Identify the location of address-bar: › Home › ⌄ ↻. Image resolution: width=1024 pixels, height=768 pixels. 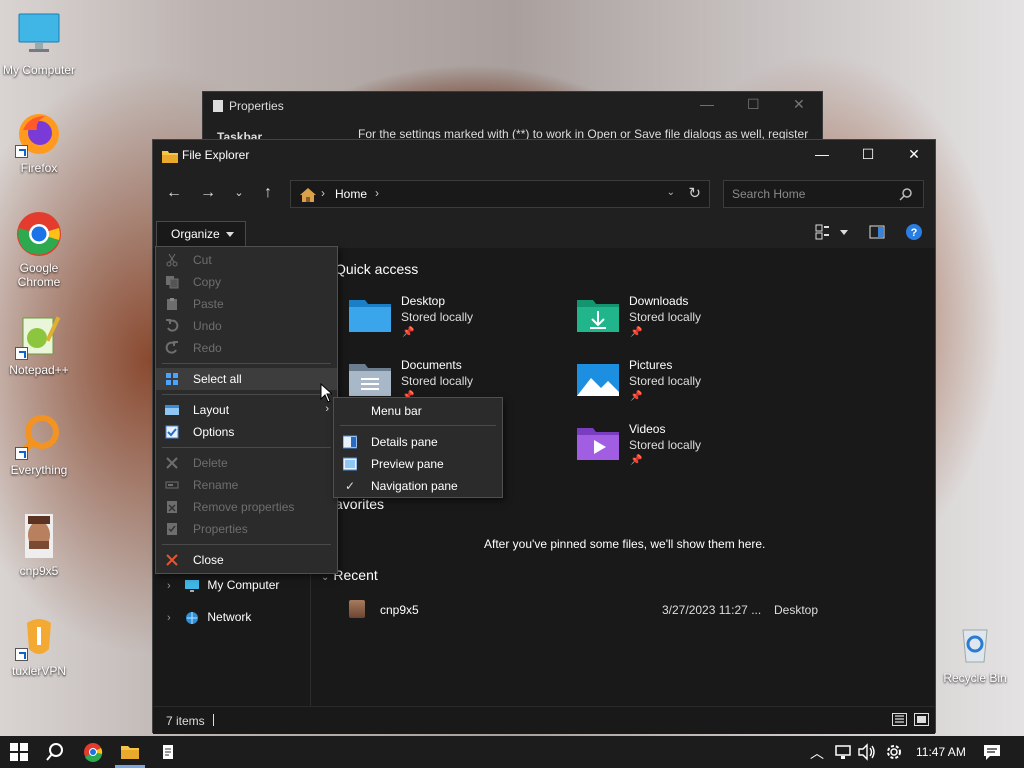
(500, 194).